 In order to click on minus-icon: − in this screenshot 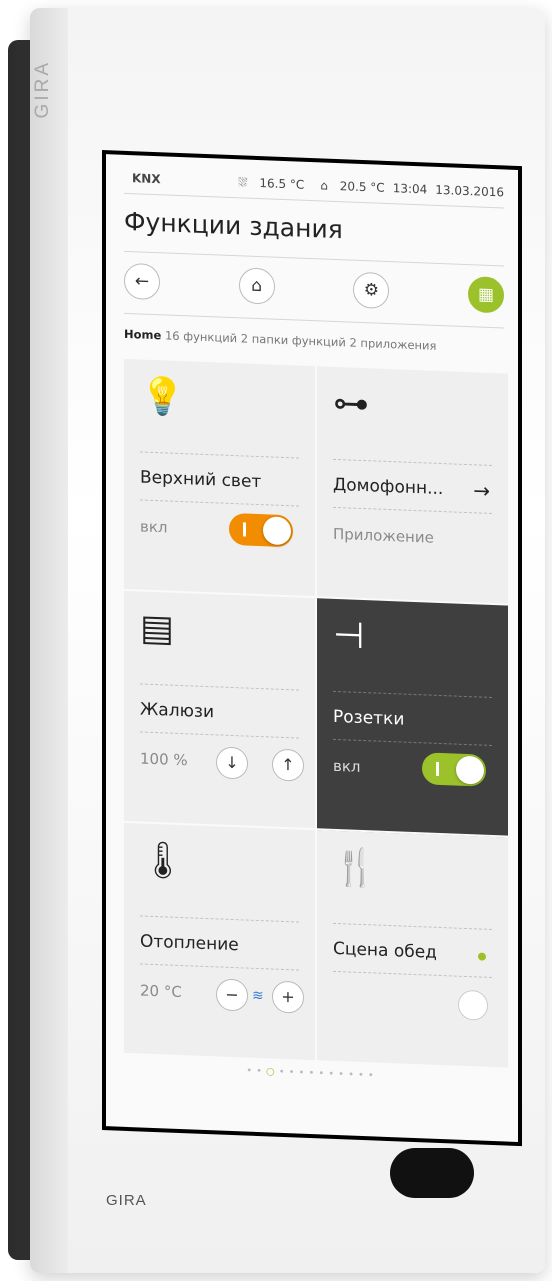, I will do `click(232, 994)`.